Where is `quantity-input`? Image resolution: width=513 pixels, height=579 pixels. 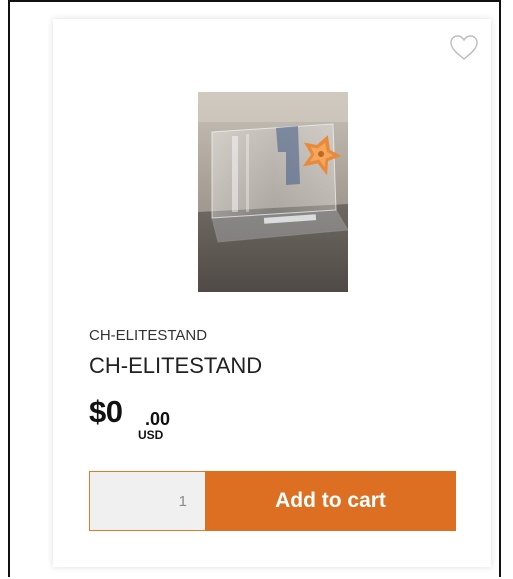
quantity-input is located at coordinates (147, 501).